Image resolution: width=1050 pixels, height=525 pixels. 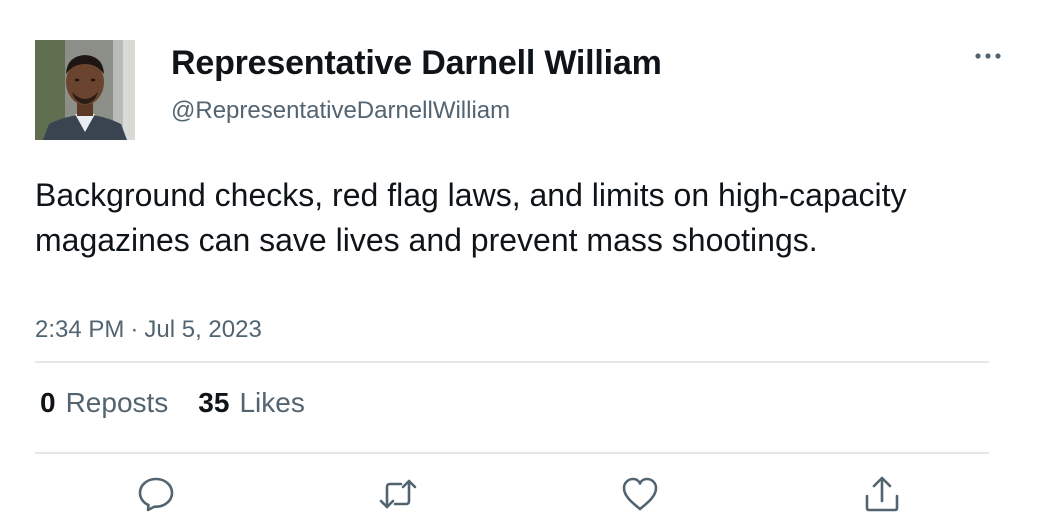 What do you see at coordinates (203, 329) in the screenshot?
I see `tweet-date: Jul 5, 2023` at bounding box center [203, 329].